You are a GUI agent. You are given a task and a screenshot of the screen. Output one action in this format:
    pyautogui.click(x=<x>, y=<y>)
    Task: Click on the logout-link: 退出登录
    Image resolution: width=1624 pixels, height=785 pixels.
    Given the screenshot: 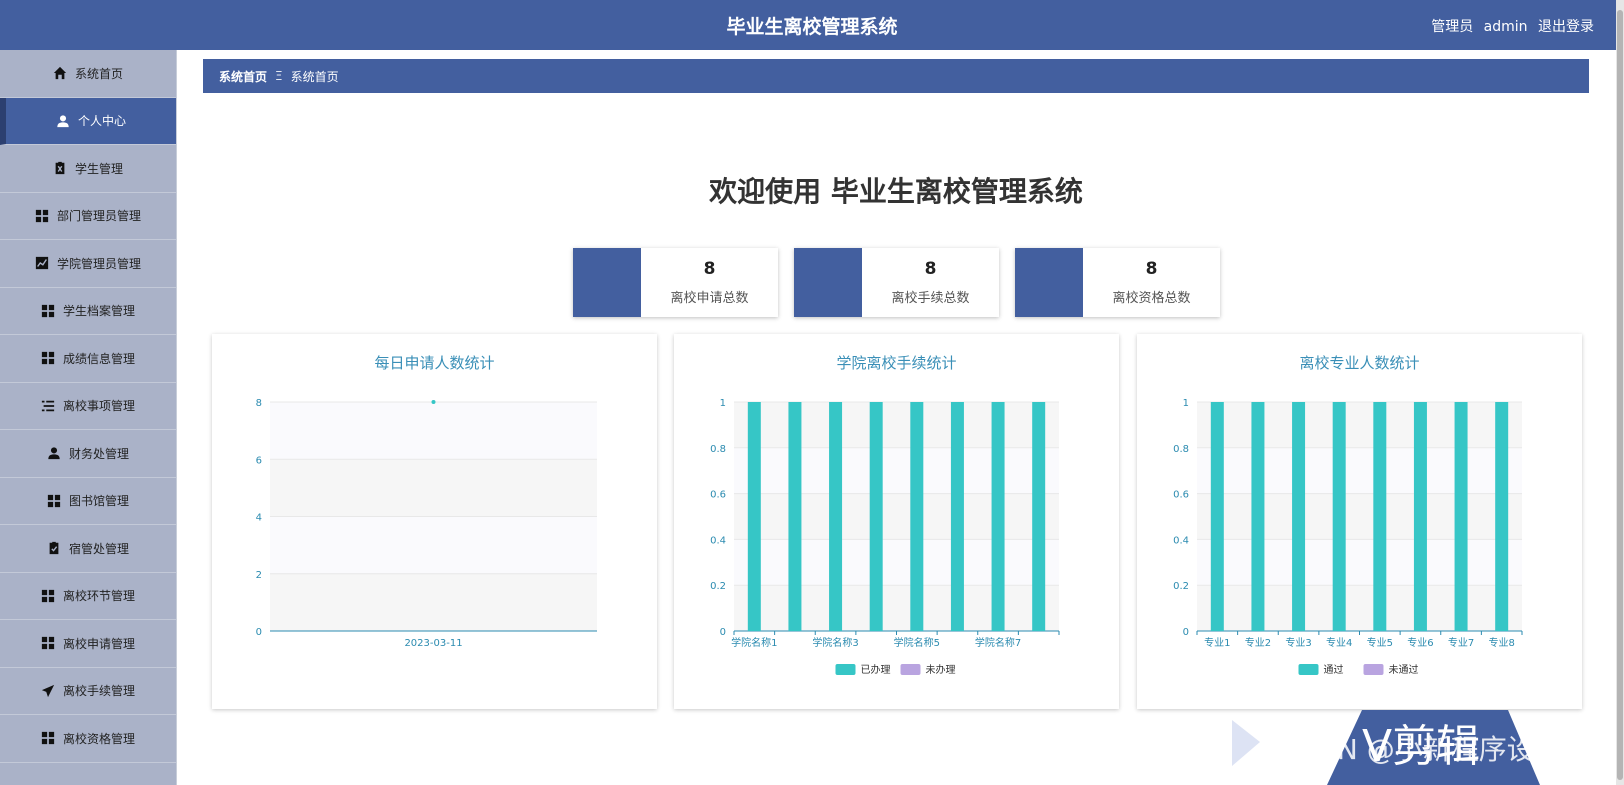 What is the action you would take?
    pyautogui.click(x=1566, y=27)
    